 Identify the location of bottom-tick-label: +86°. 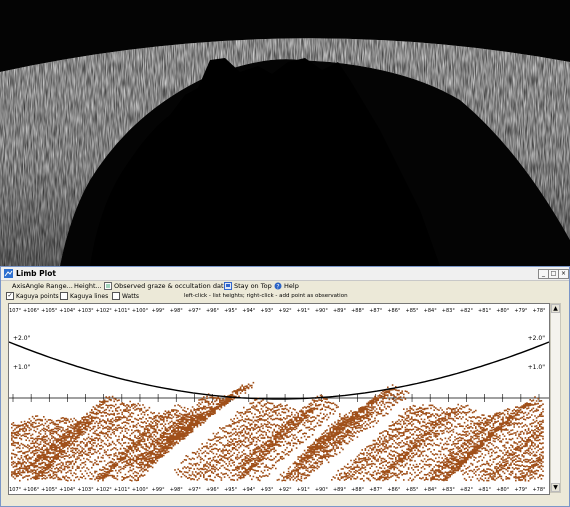
(394, 490).